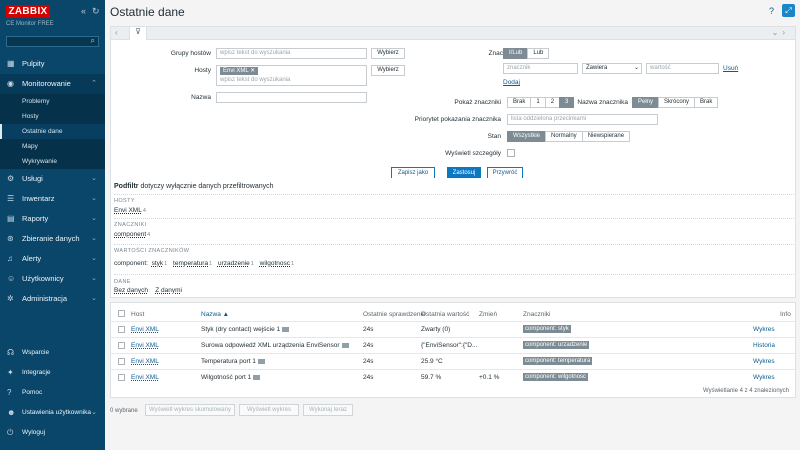  Describe the element at coordinates (494, 136) in the screenshot. I see `state-label: Stan` at that location.